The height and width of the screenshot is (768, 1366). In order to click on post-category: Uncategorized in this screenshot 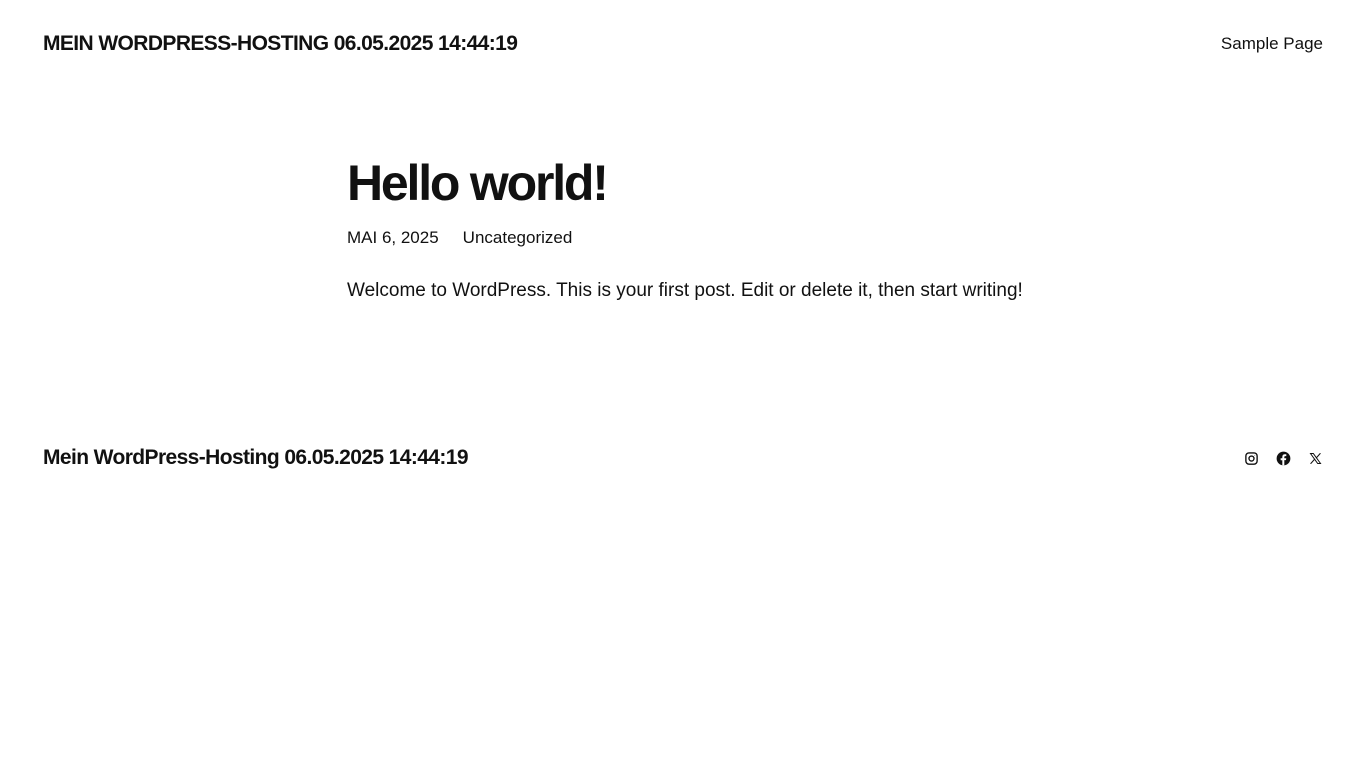, I will do `click(518, 238)`.